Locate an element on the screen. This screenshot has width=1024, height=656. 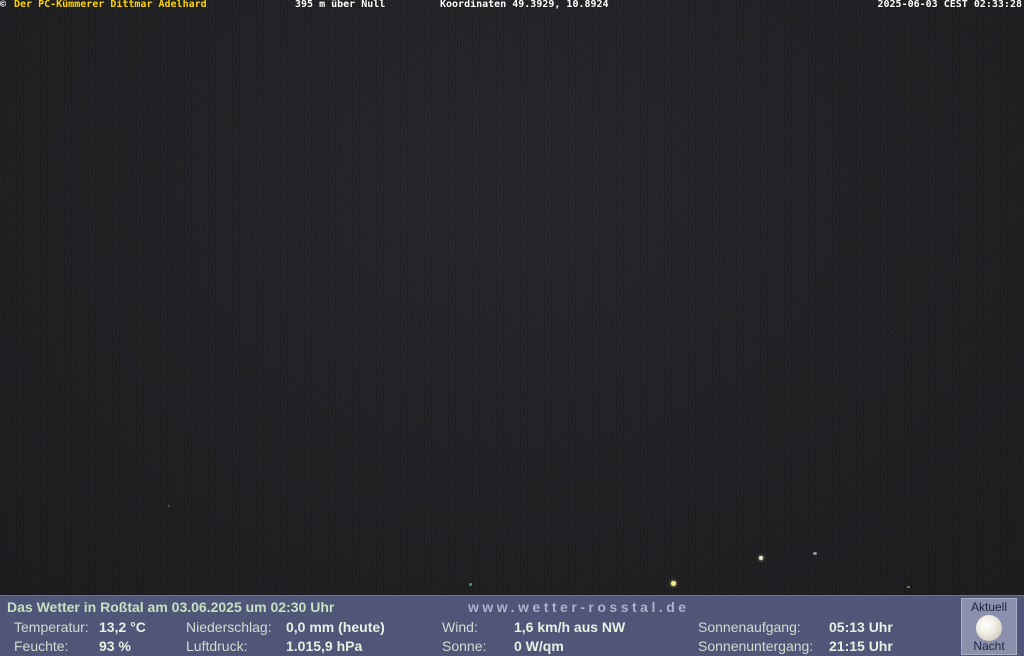
moon-phase-bottom-label: Nacht is located at coordinates (989, 646).